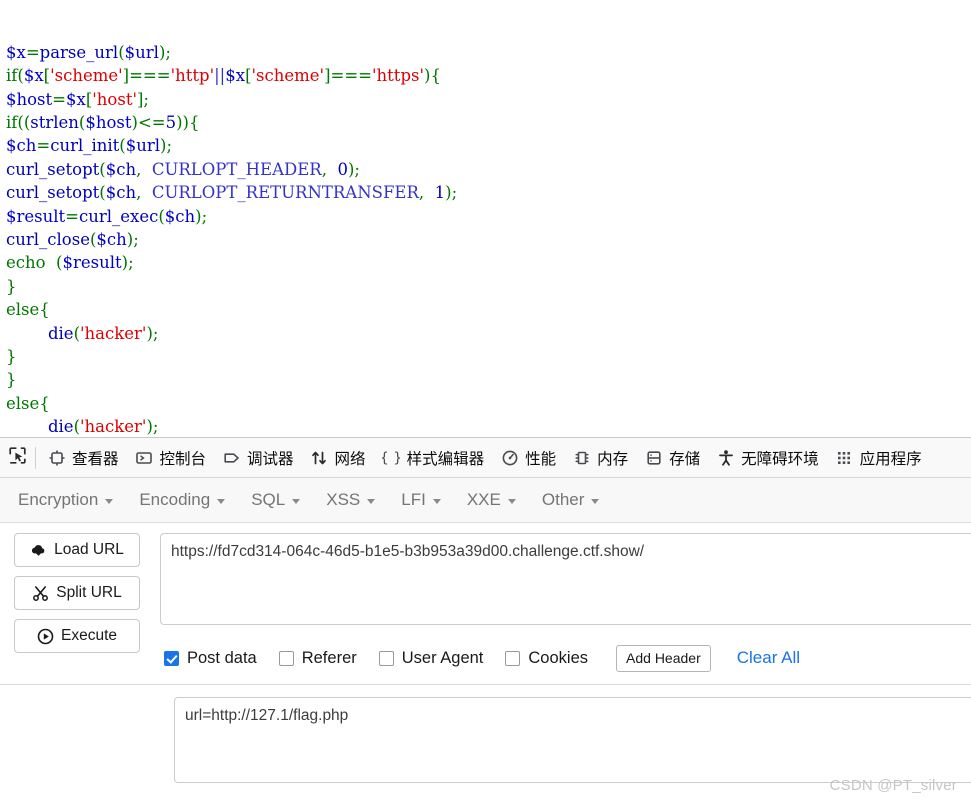 The width and height of the screenshot is (971, 803). I want to click on watermark-text: CSDN @PT_silver, so click(893, 785).